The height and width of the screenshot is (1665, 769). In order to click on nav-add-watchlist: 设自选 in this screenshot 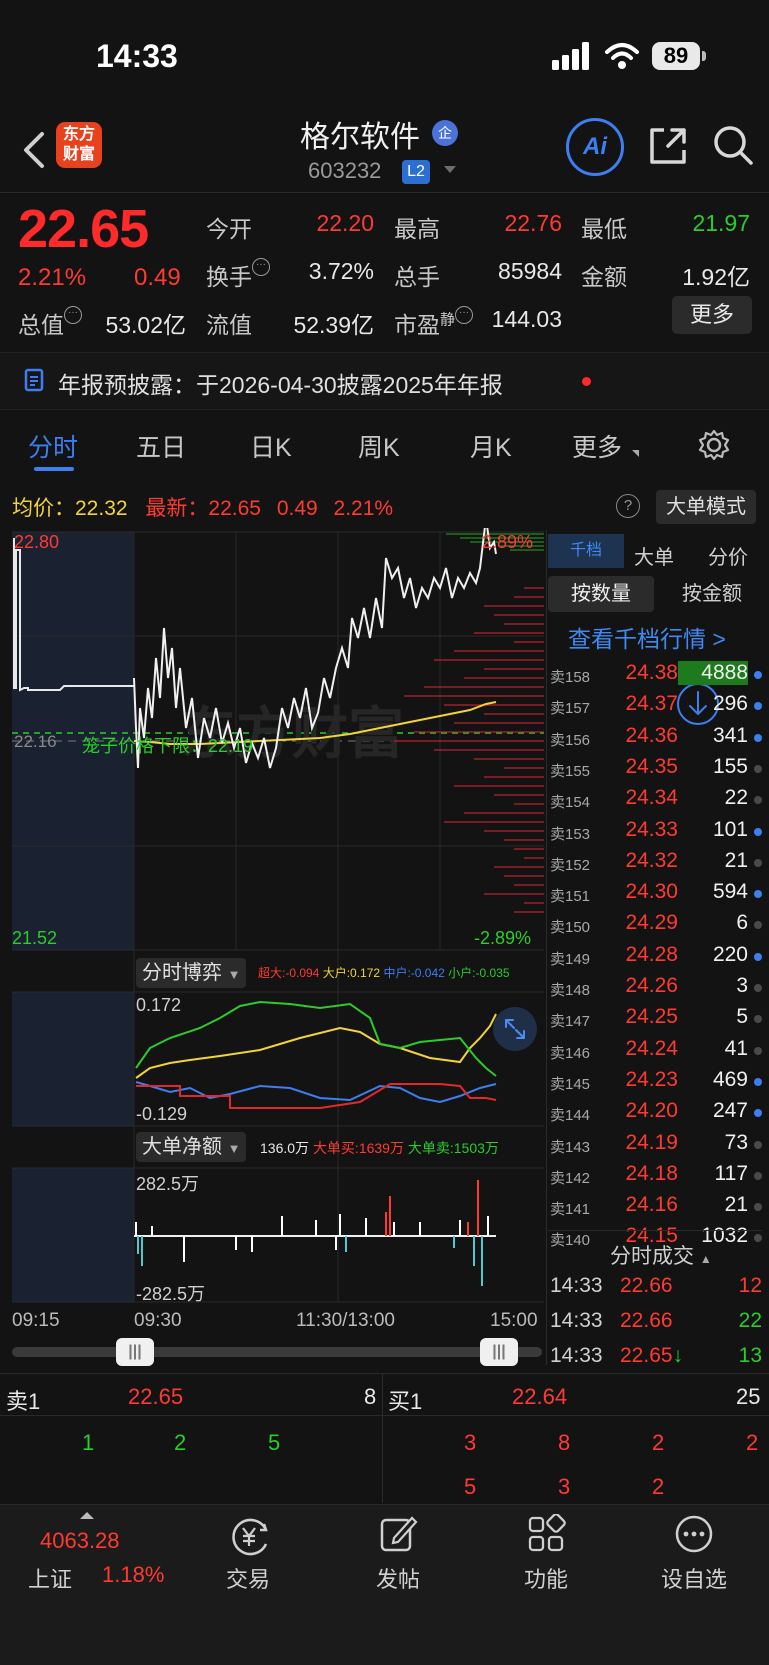, I will do `click(694, 1578)`.